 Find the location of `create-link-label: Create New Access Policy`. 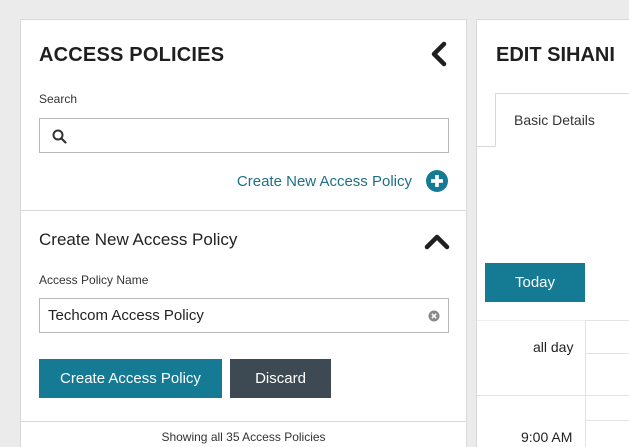

create-link-label: Create New Access Policy is located at coordinates (324, 181).